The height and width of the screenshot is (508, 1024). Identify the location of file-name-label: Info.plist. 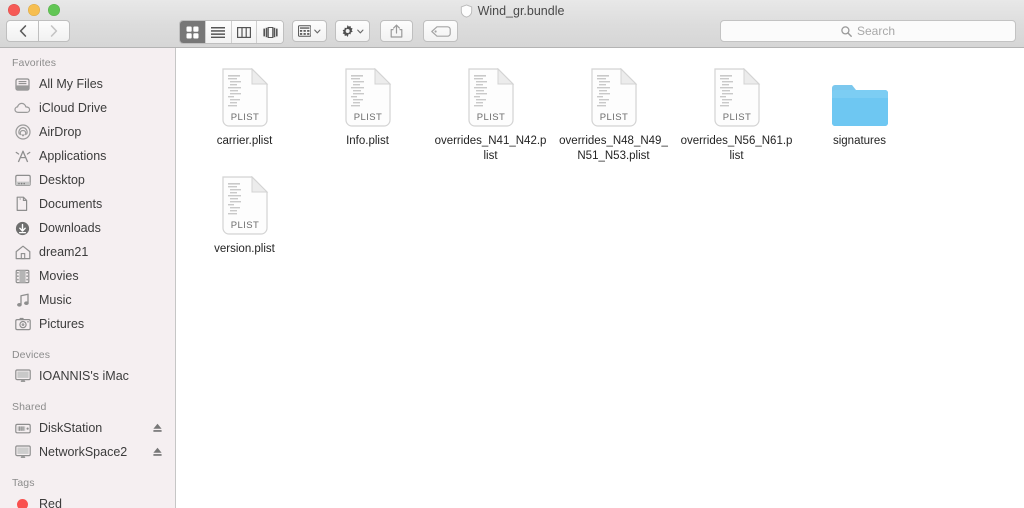
(367, 141).